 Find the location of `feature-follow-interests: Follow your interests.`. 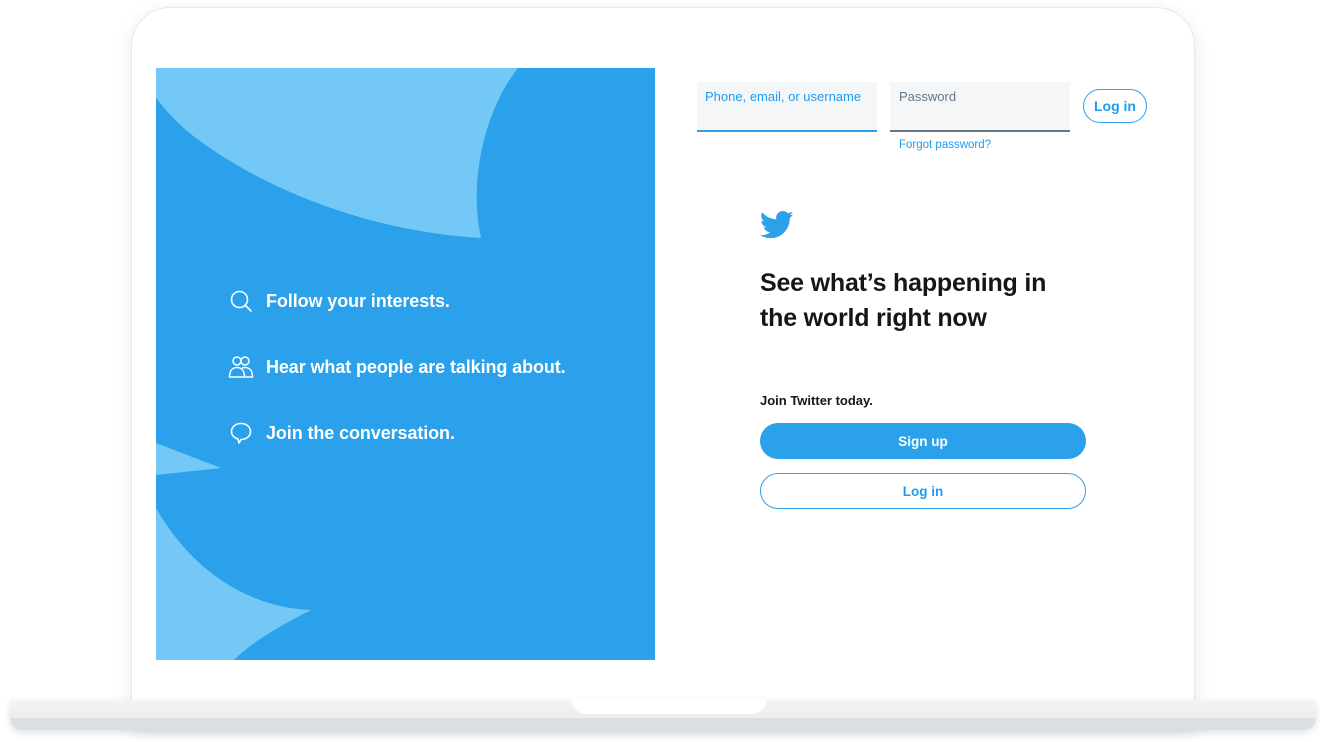

feature-follow-interests: Follow your interests. is located at coordinates (339, 301).